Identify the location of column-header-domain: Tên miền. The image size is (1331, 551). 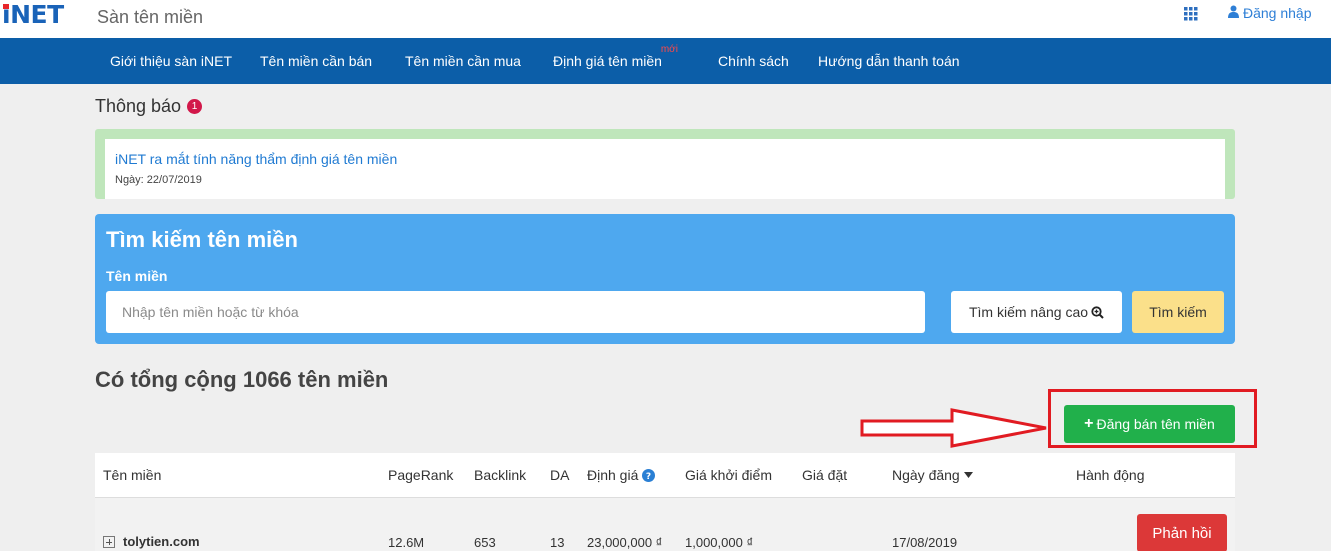
(132, 475).